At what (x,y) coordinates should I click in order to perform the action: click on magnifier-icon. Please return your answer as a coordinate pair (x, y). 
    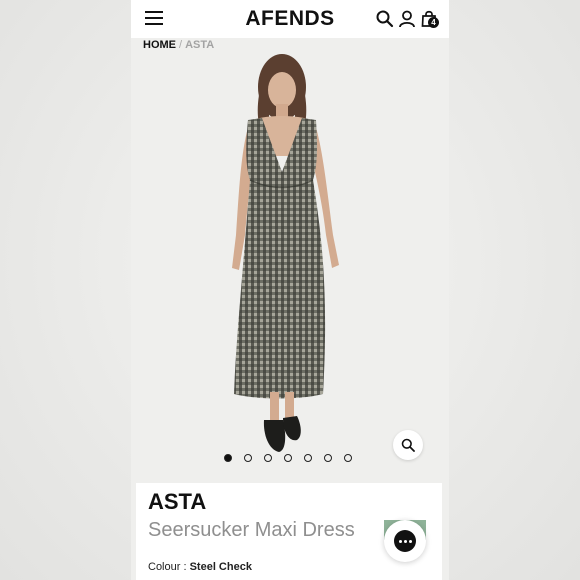
    Looking at the image, I should click on (408, 445).